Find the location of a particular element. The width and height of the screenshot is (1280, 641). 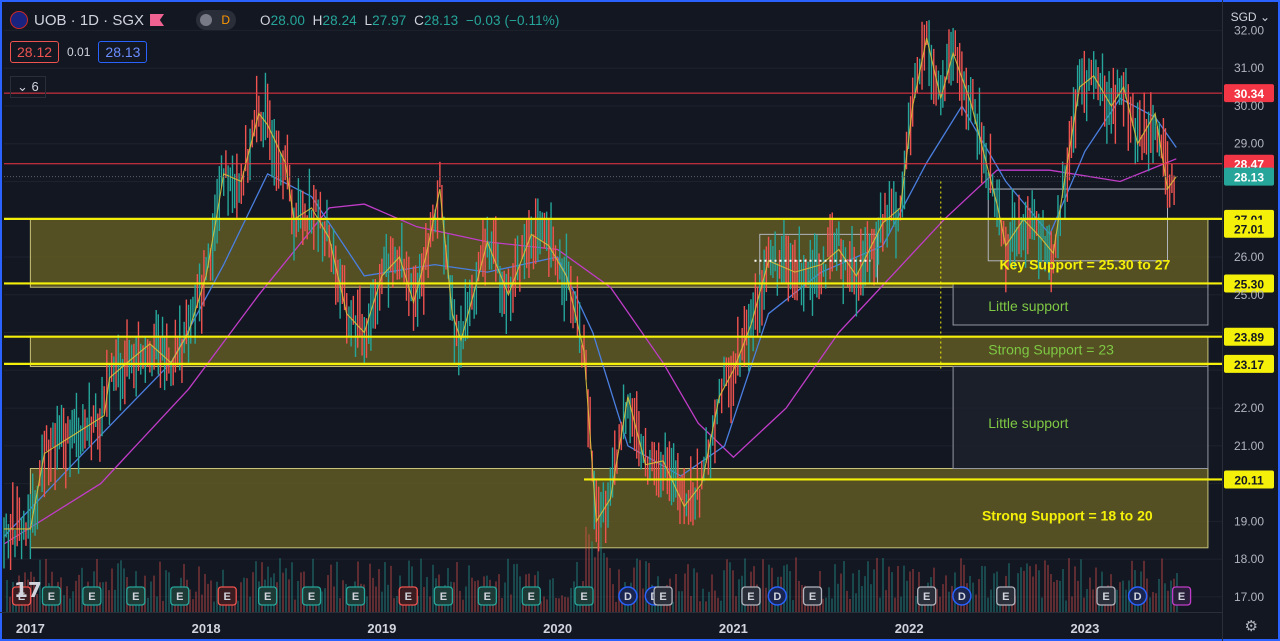

symbol-title: UOB · 1D · SGX is located at coordinates (89, 20).